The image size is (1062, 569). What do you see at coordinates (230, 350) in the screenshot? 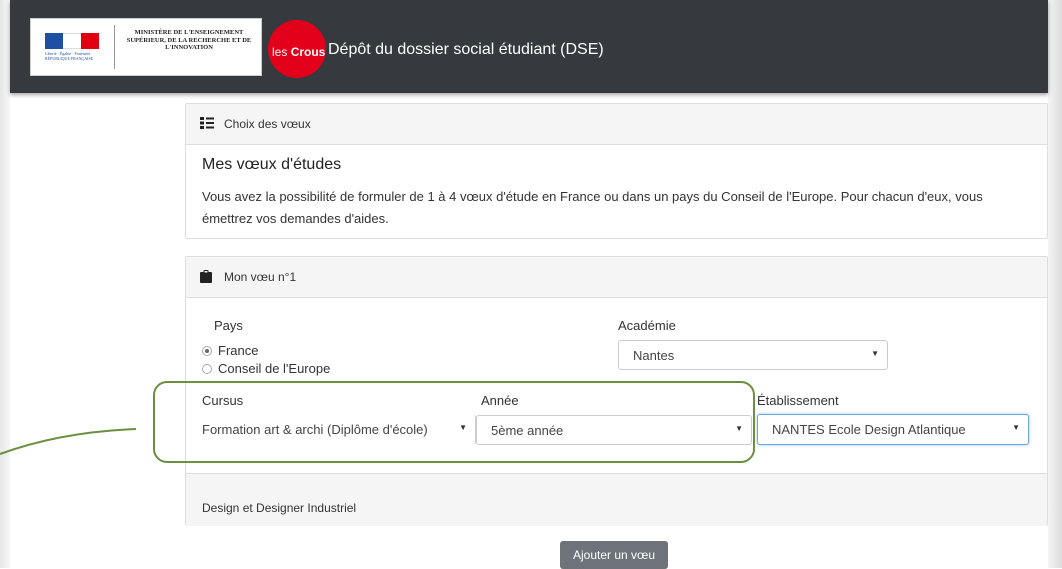
I see `radio-france: France` at bounding box center [230, 350].